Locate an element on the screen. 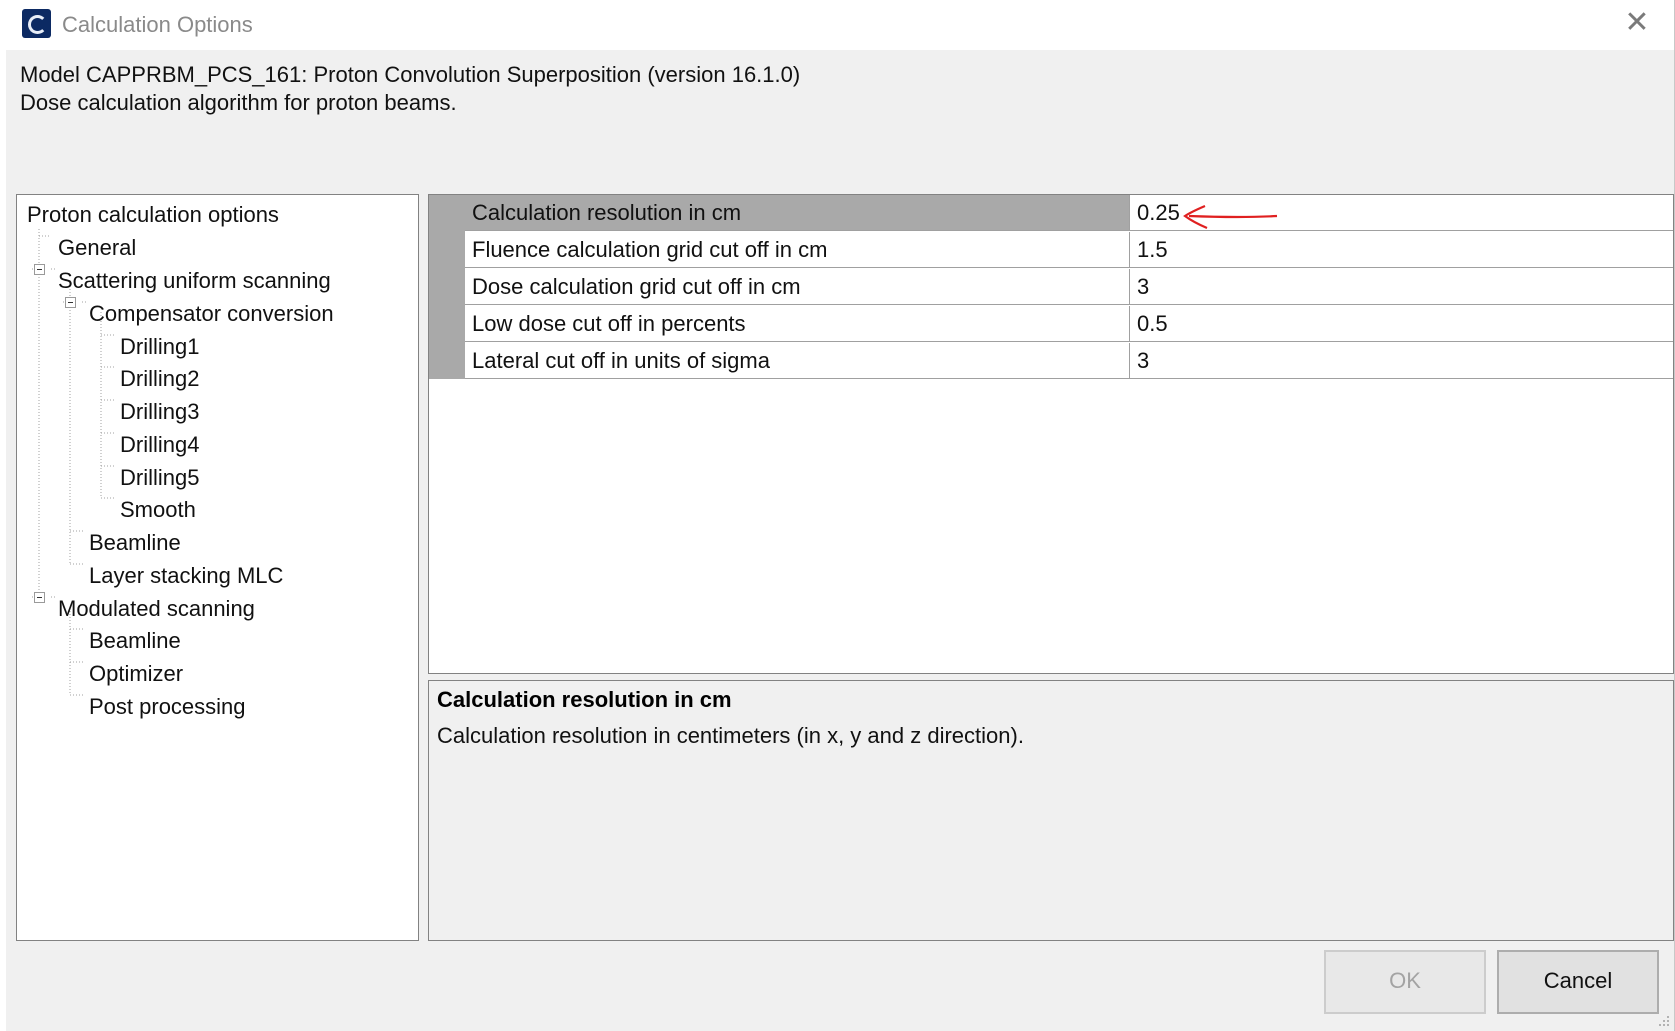  tree-item-drilling3: Drilling3 is located at coordinates (159, 412).